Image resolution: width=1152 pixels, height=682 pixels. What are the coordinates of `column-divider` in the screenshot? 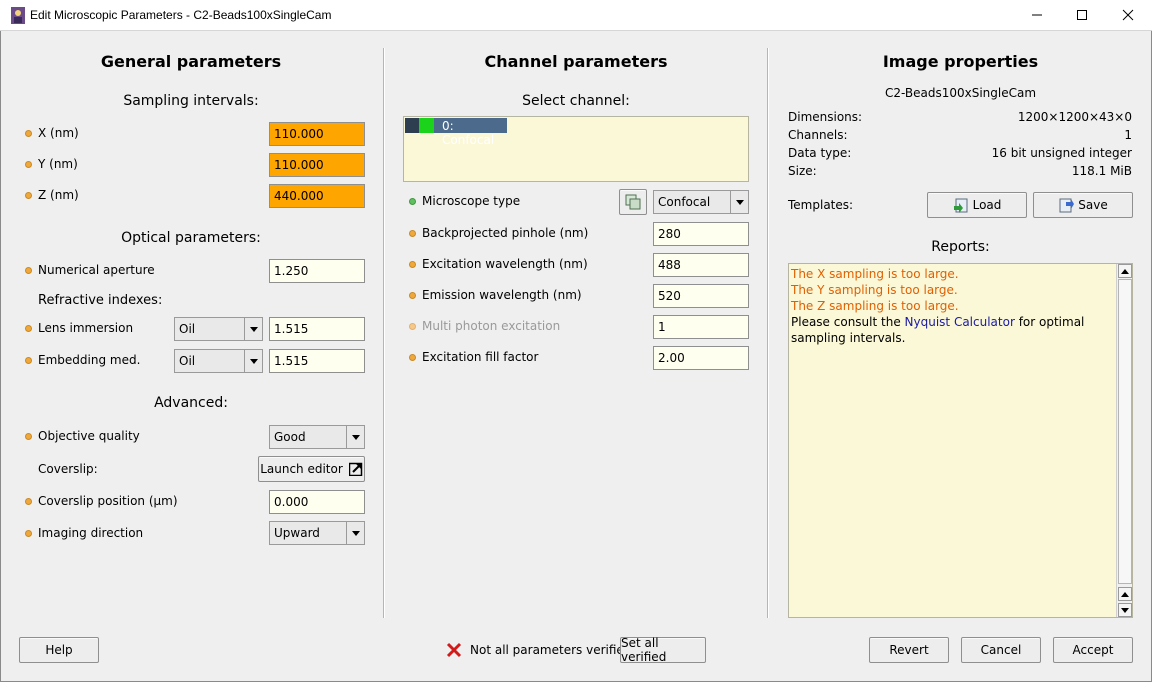 It's located at (768, 333).